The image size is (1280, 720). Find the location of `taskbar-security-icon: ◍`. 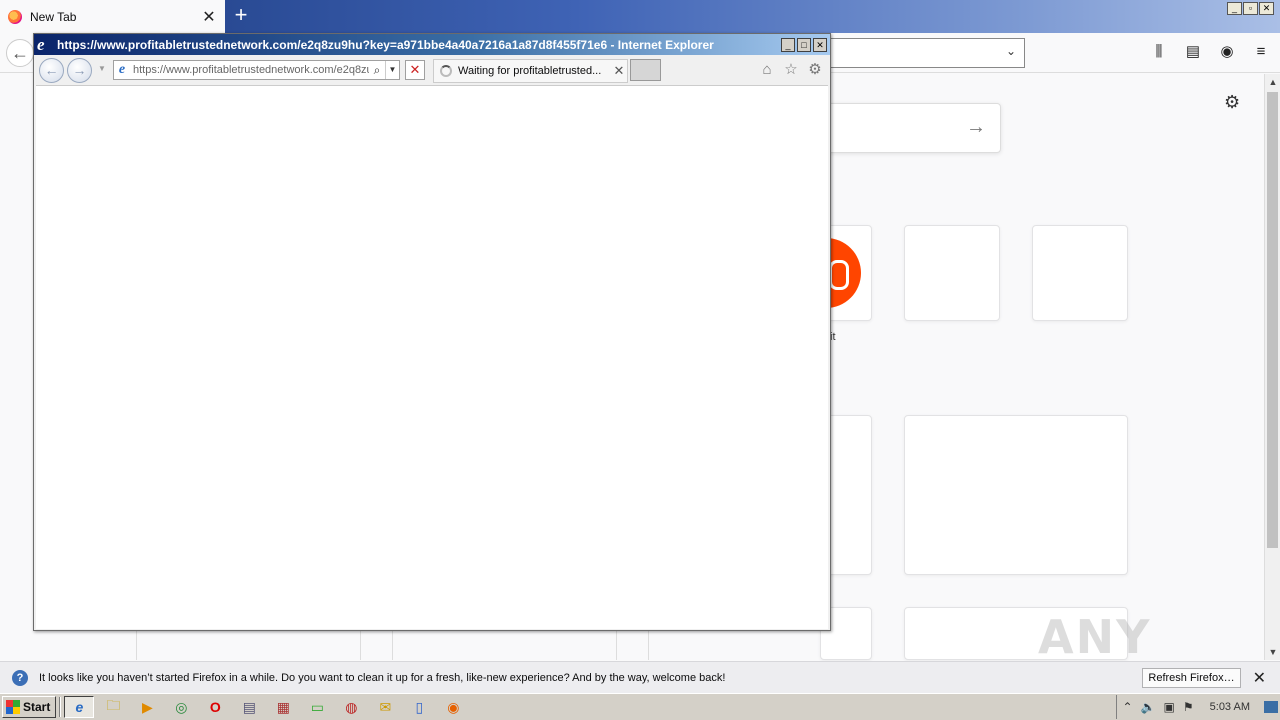

taskbar-security-icon: ◍ is located at coordinates (351, 707).